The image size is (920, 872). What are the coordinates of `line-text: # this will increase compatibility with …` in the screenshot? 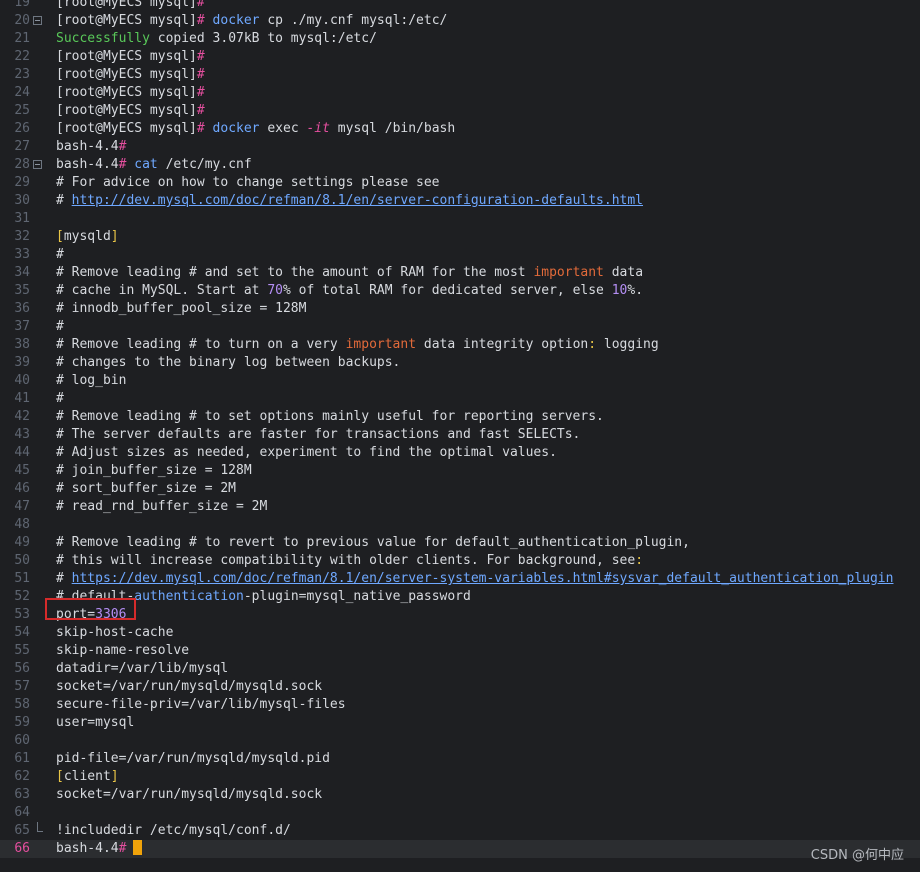 It's located at (349, 561).